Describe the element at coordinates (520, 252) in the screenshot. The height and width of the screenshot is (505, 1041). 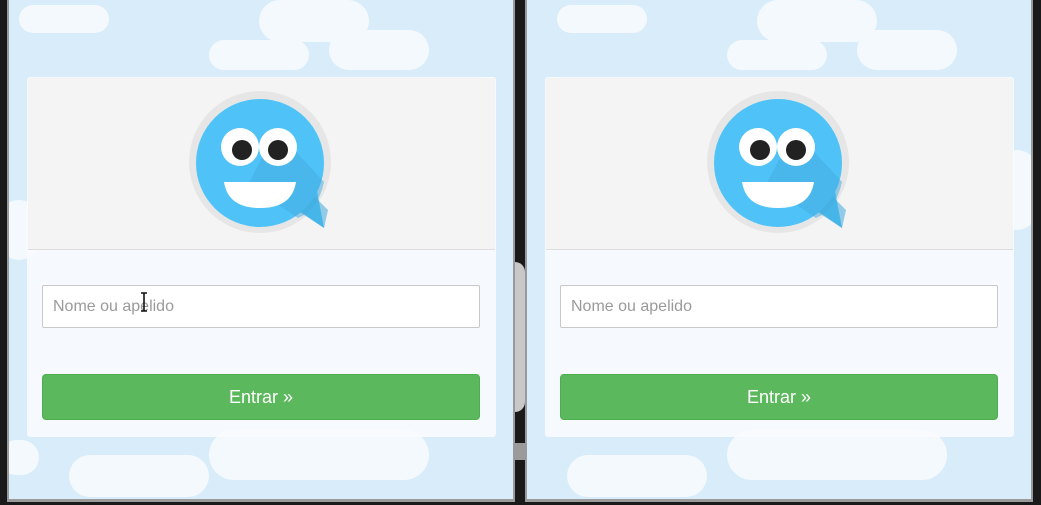
I see `window-divider` at that location.